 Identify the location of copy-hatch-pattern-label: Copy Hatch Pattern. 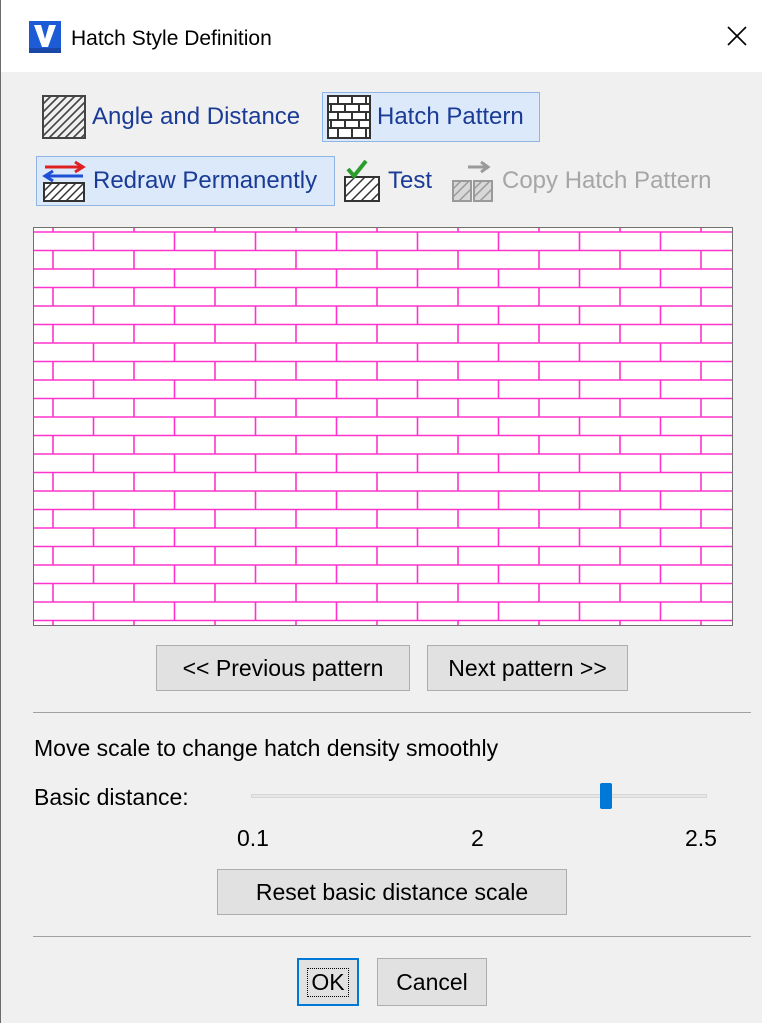
(607, 180).